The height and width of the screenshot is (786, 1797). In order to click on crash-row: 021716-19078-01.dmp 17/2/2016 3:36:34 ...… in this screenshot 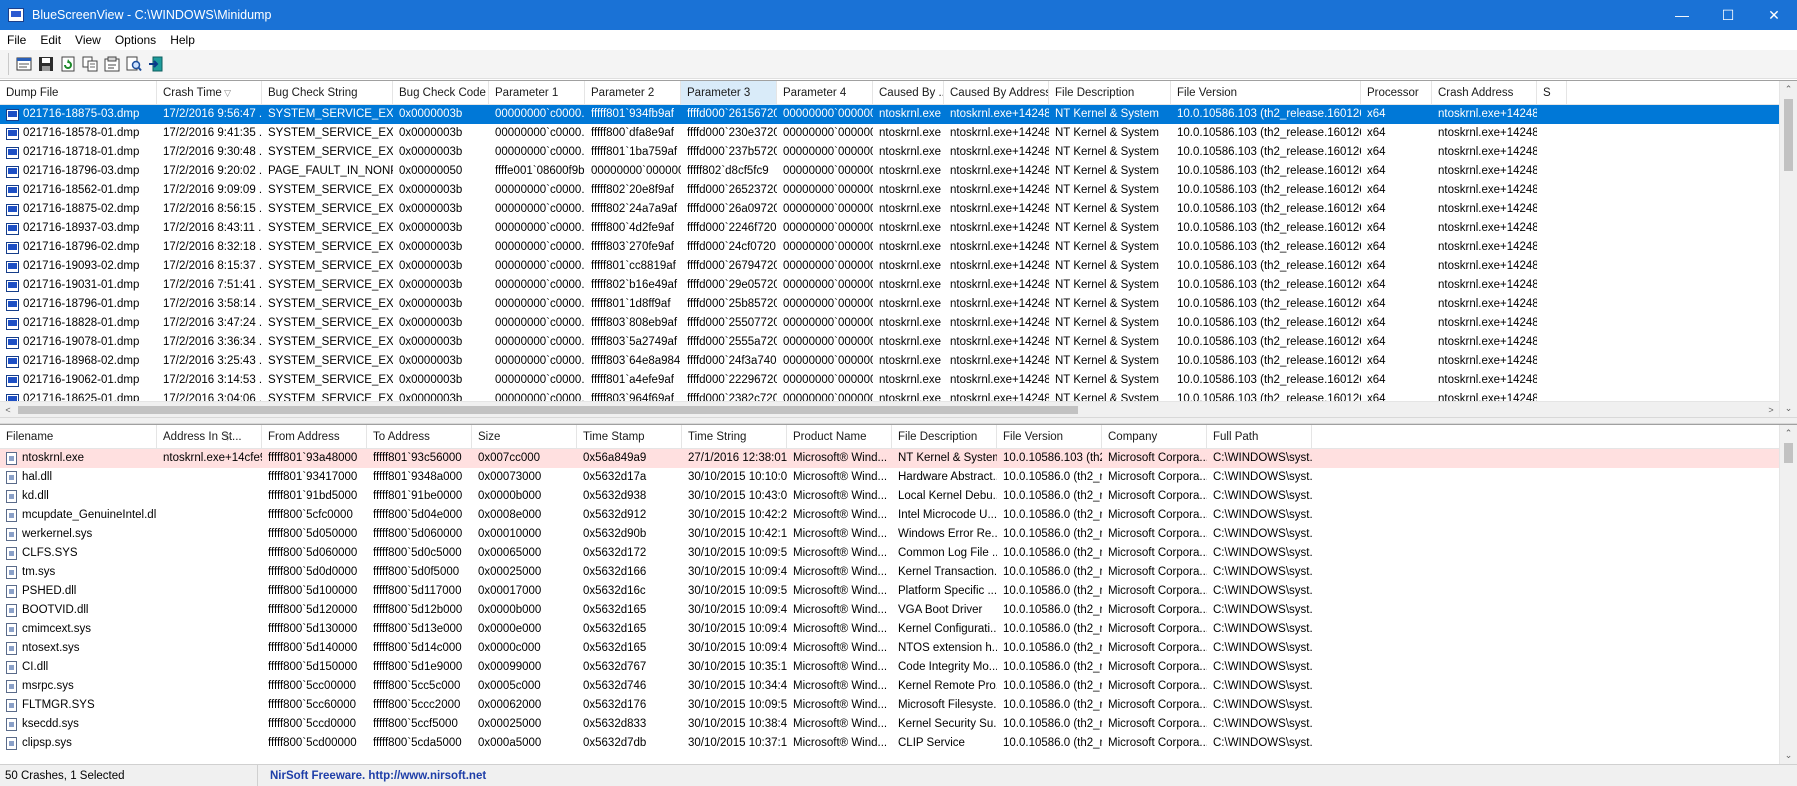, I will do `click(889, 342)`.